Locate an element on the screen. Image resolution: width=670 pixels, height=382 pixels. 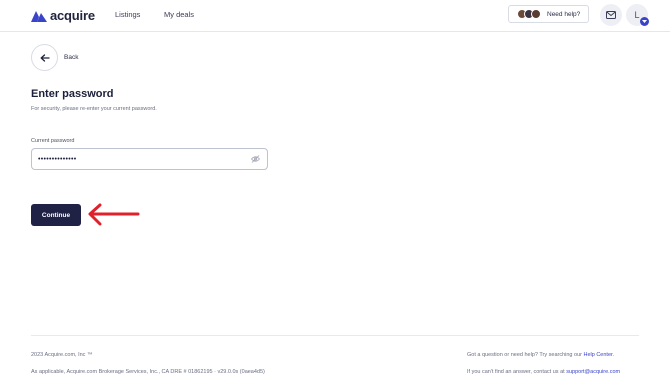
acquire-logo-icon is located at coordinates (39, 16).